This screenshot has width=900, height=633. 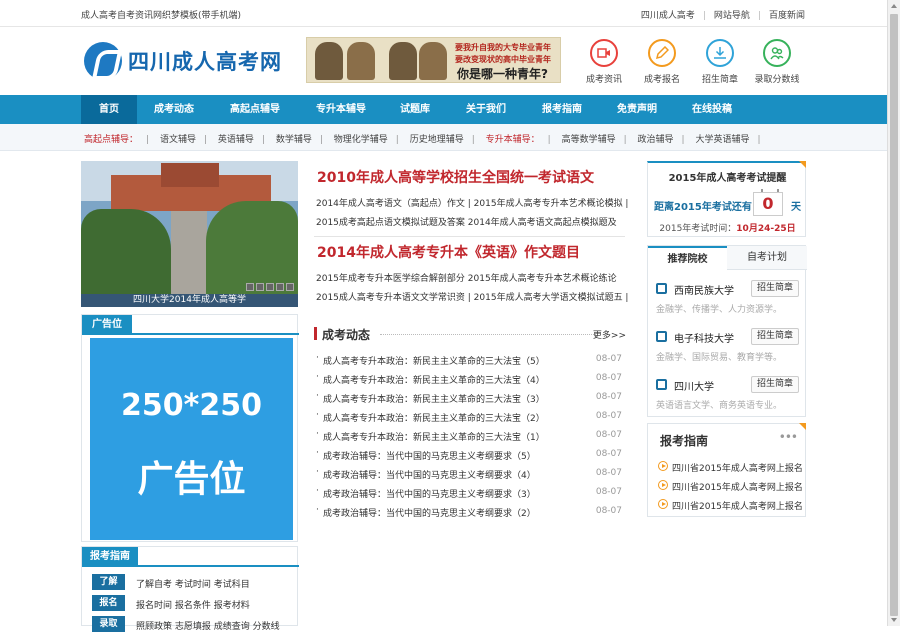 I want to click on news-section-title: 成考动态, so click(x=346, y=335).